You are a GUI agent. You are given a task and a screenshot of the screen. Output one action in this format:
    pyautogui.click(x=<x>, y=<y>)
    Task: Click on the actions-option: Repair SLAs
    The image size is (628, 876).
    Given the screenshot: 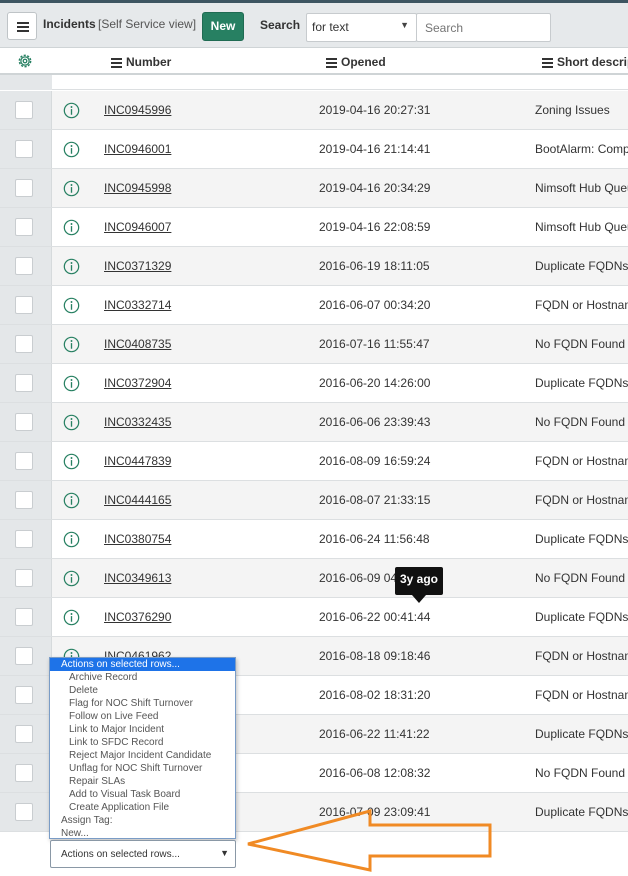 What is the action you would take?
    pyautogui.click(x=142, y=781)
    